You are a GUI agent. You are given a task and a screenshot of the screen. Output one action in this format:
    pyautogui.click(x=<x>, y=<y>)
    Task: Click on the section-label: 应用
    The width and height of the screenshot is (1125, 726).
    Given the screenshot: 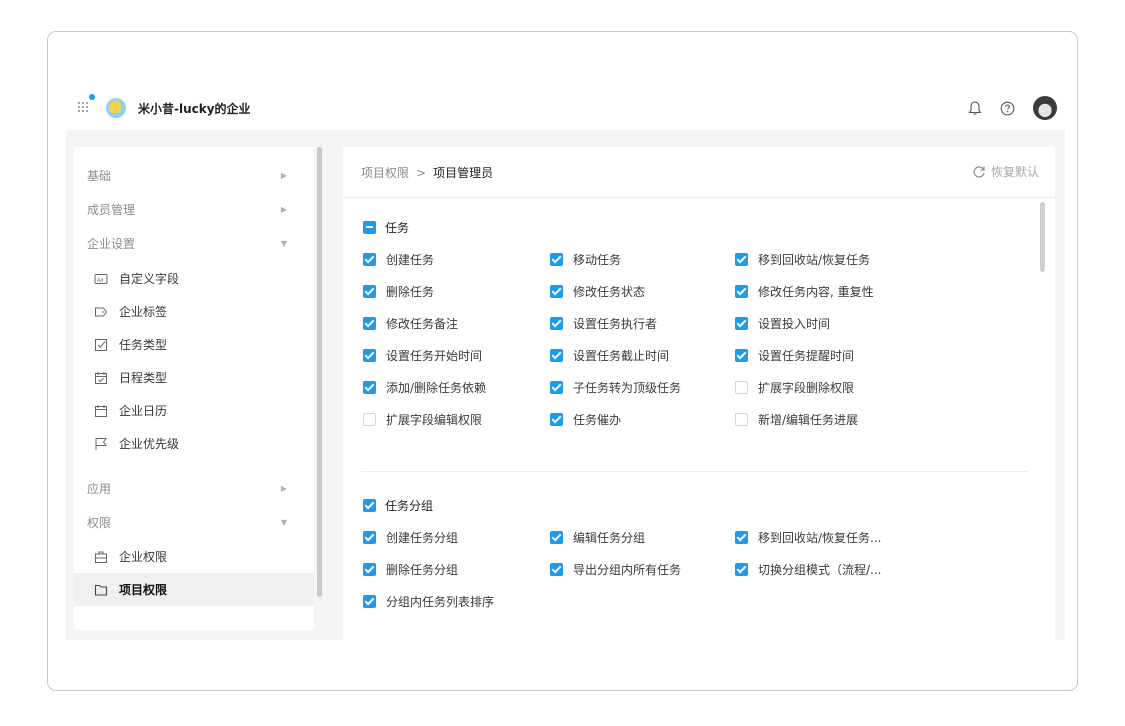 What is the action you would take?
    pyautogui.click(x=99, y=488)
    